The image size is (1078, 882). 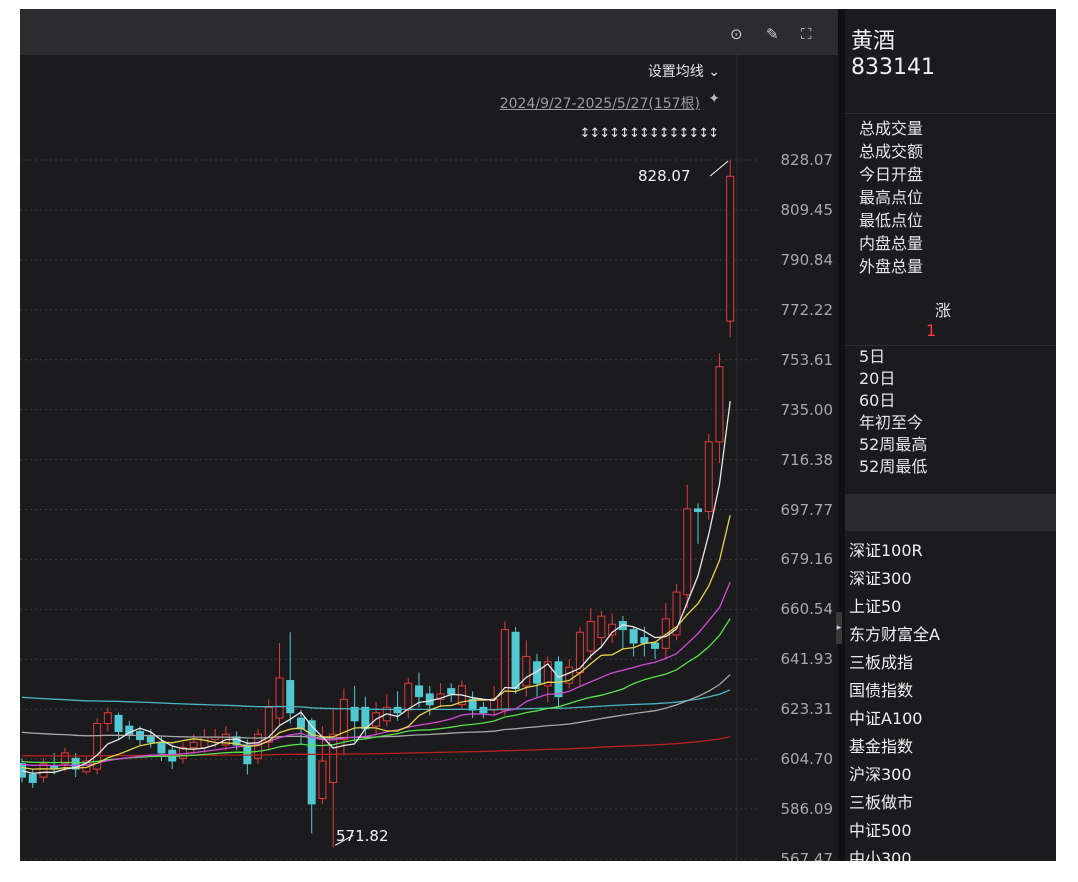 I want to click on index-item: 沪深300, so click(x=950, y=775).